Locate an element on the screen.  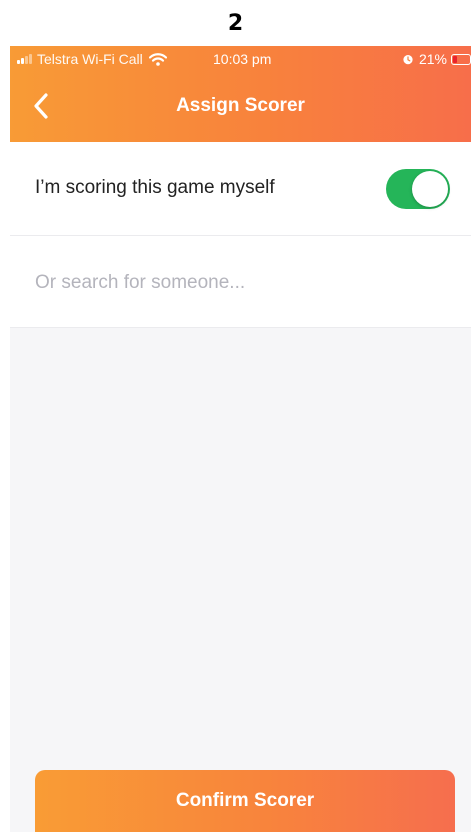
status-bar: Telstra Wi-Fi Call 10:03 pm 21% is located at coordinates (240, 59).